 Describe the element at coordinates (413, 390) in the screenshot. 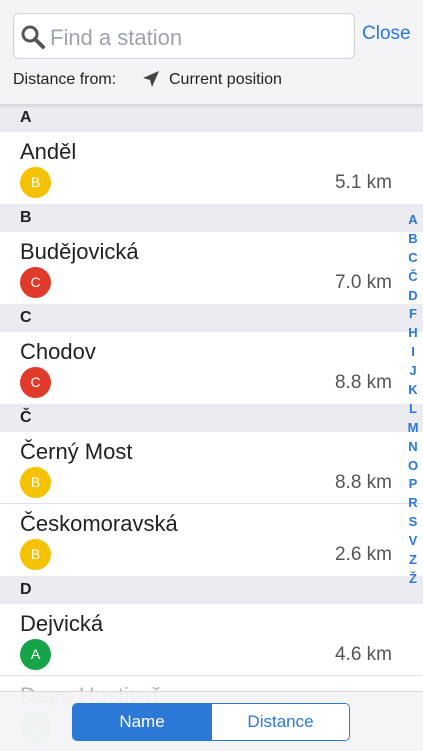

I see `index-letter: K` at that location.